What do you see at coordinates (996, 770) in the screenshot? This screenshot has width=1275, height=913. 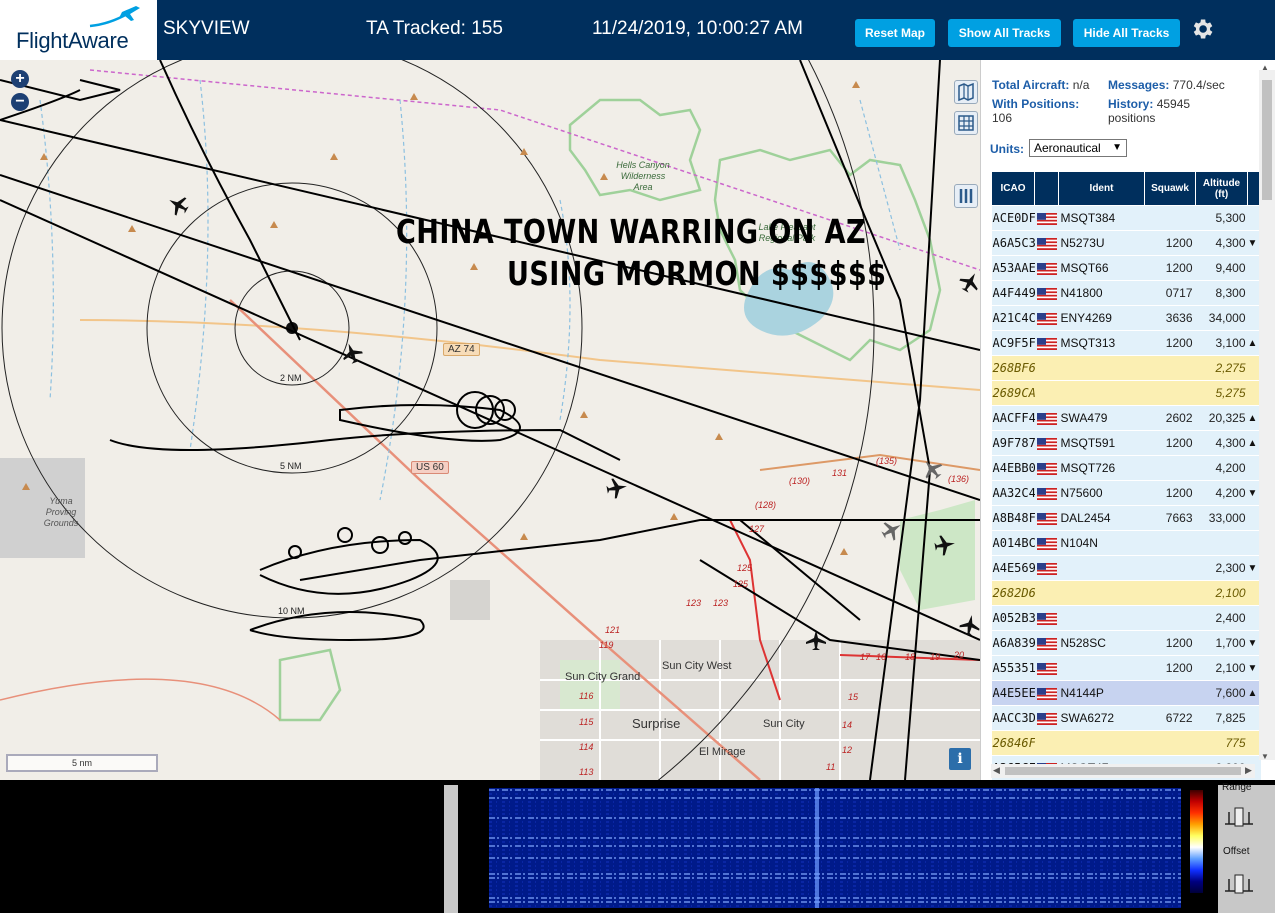 I see `scroll-left-arrow-icon: ◀` at bounding box center [996, 770].